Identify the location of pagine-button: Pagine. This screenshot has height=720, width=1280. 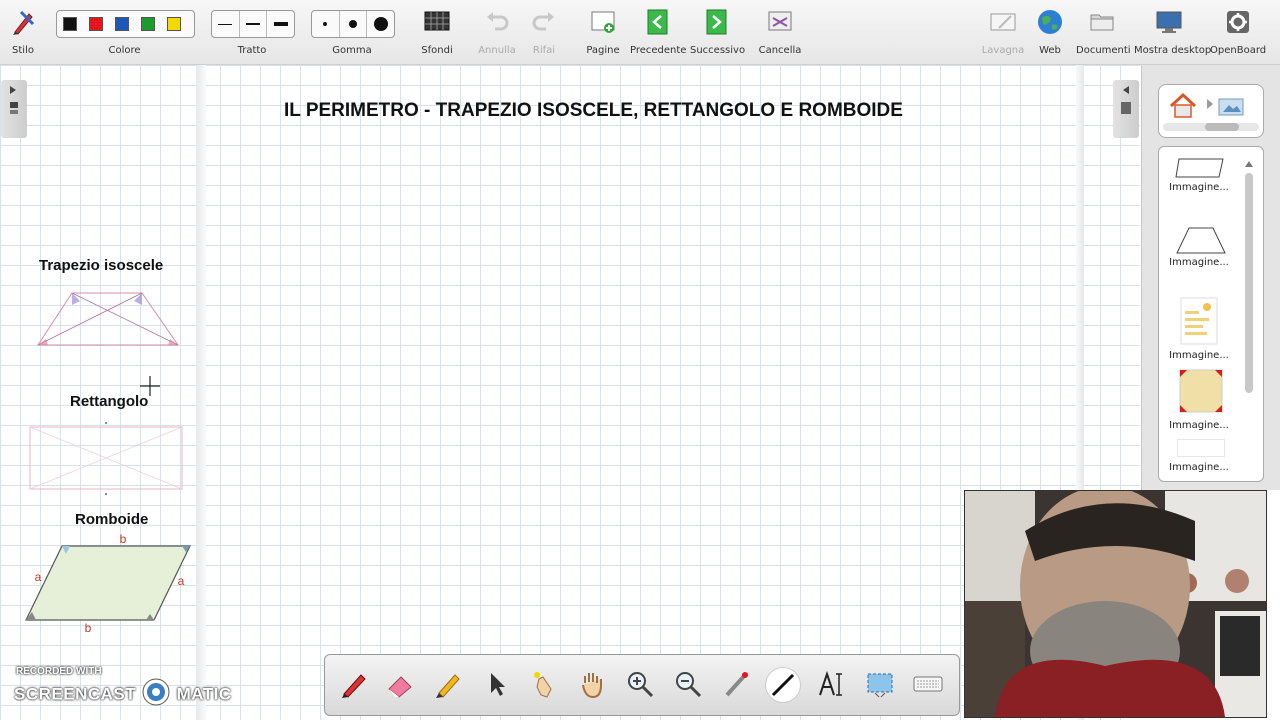
(603, 32).